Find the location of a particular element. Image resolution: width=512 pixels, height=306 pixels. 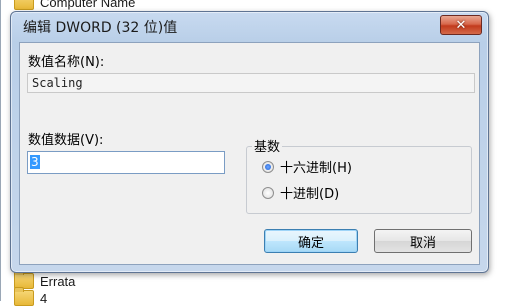

close-button: ✕ is located at coordinates (461, 25).